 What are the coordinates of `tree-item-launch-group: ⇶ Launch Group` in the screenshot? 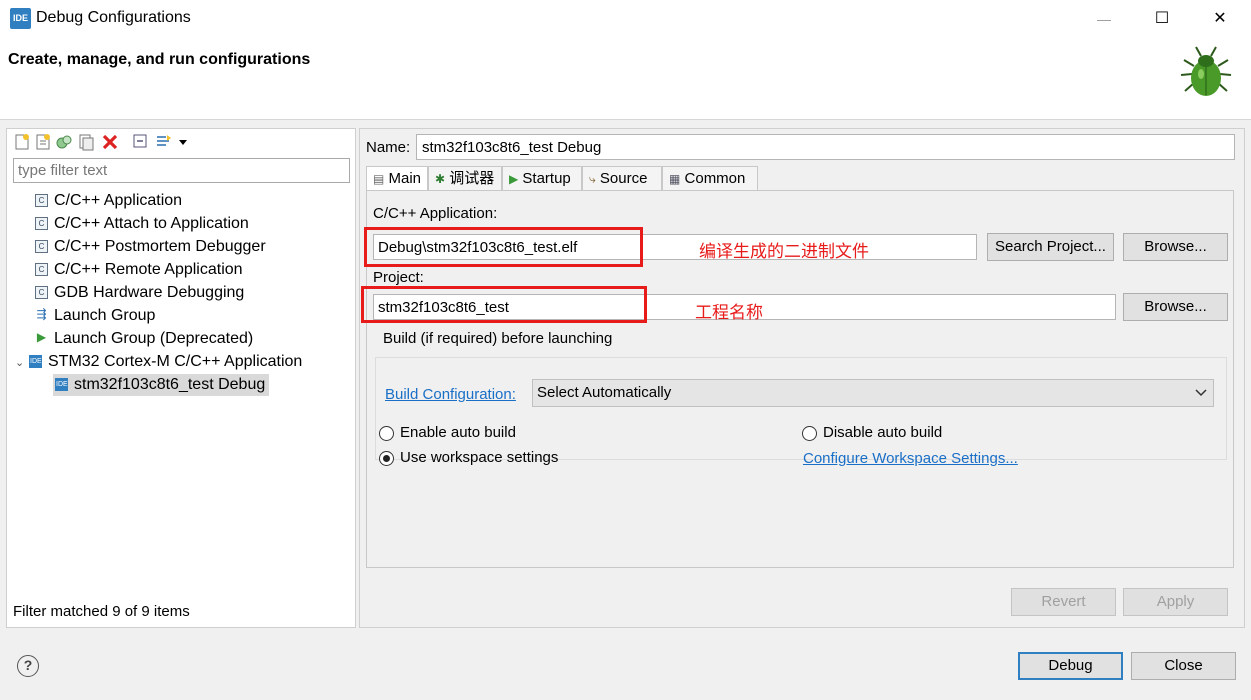 It's located at (95, 316).